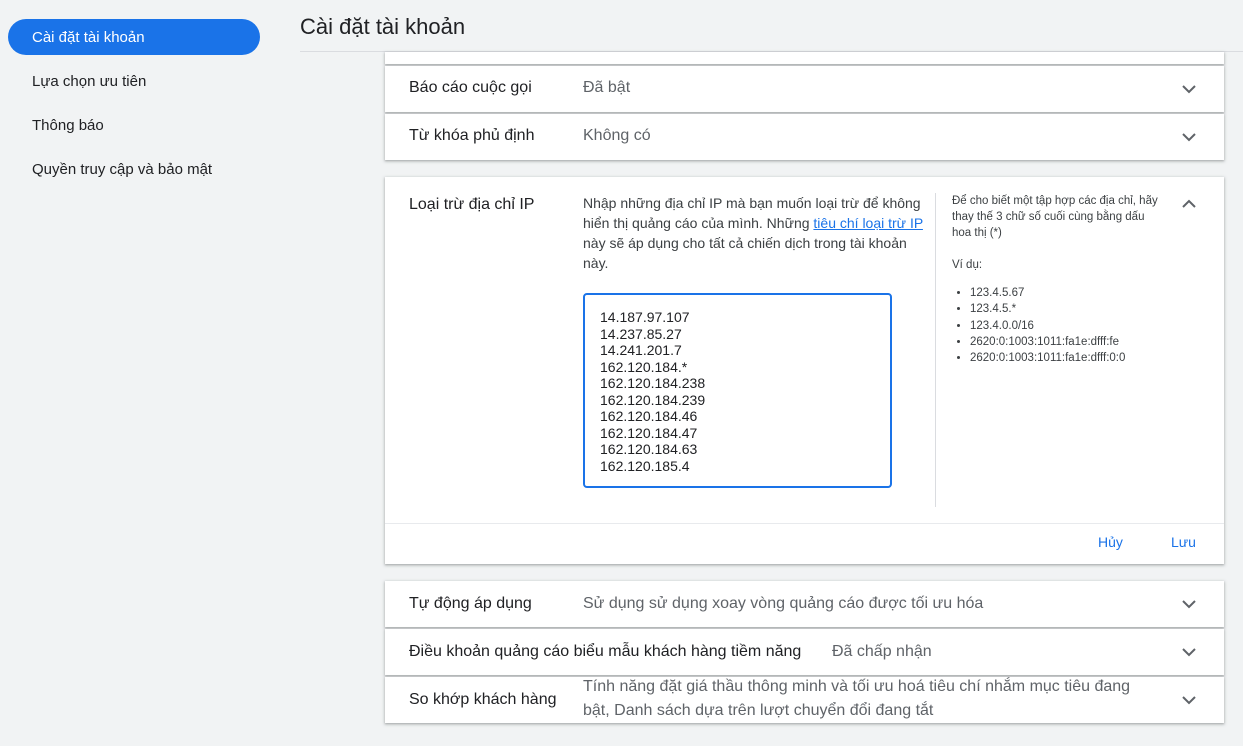  Describe the element at coordinates (617, 135) in the screenshot. I see `setting-value: Không có` at that location.